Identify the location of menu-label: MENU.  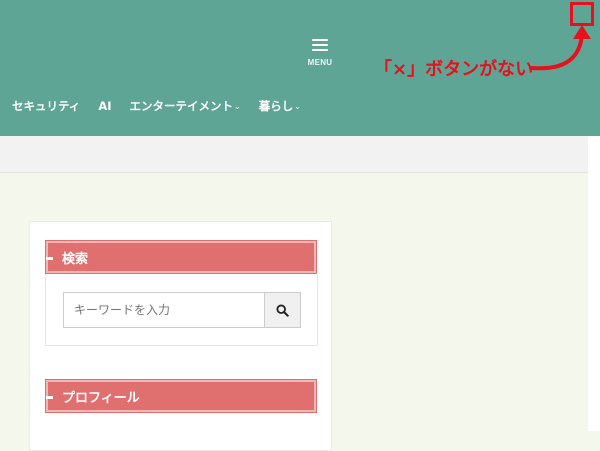
(320, 62).